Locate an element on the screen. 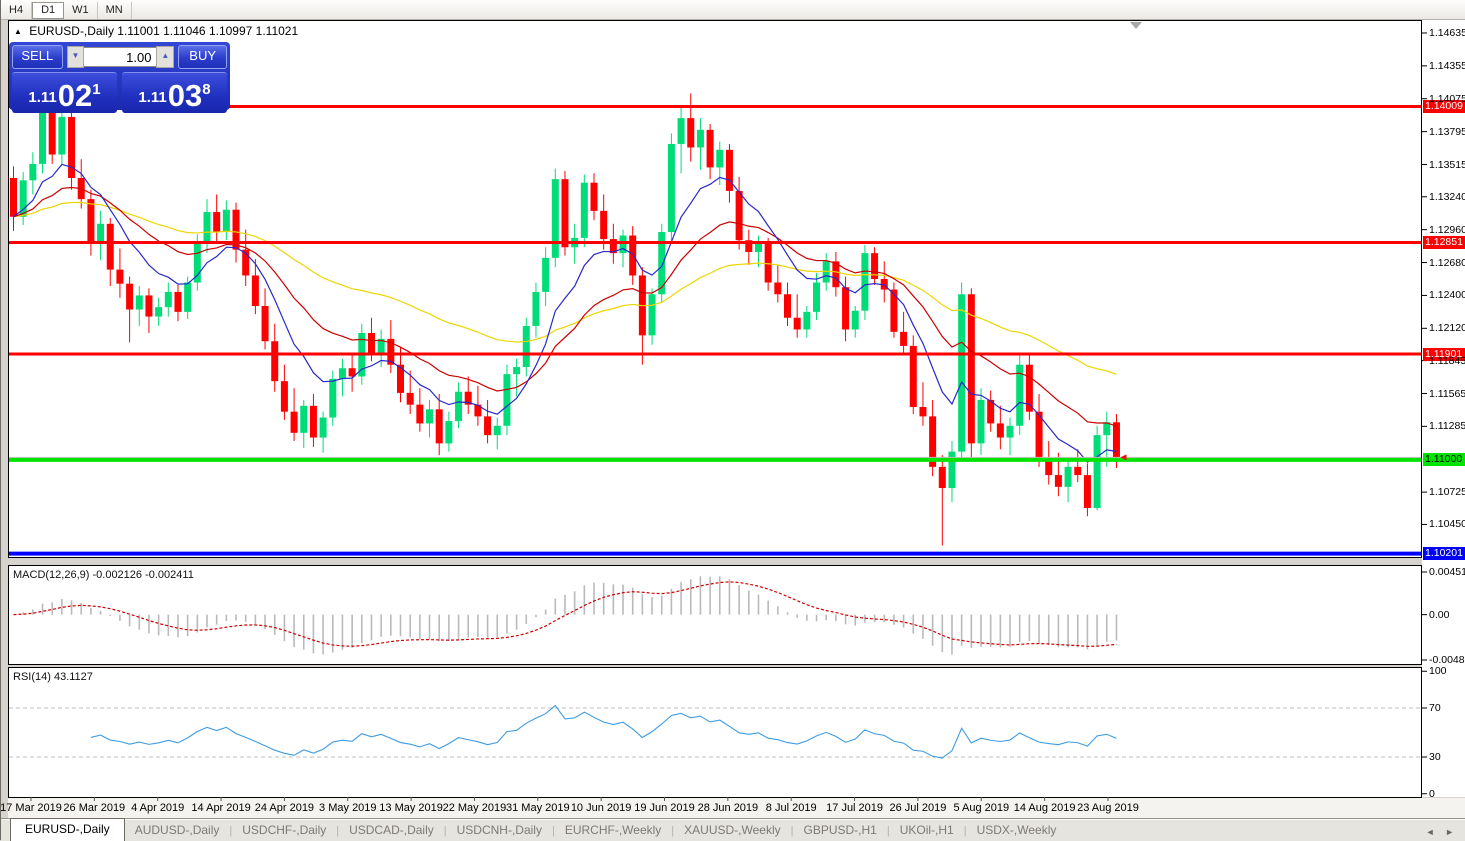 This screenshot has width=1465, height=841. price-tick-1.13240: 1.13240 is located at coordinates (1447, 196).